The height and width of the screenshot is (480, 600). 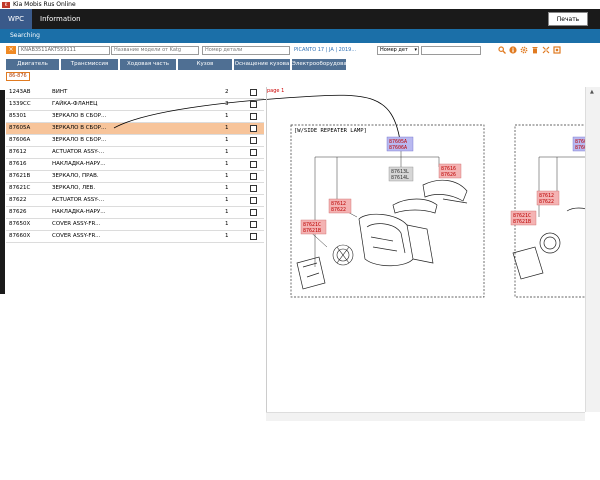 I want to click on part-qty-cell: 3, so click(x=227, y=104).